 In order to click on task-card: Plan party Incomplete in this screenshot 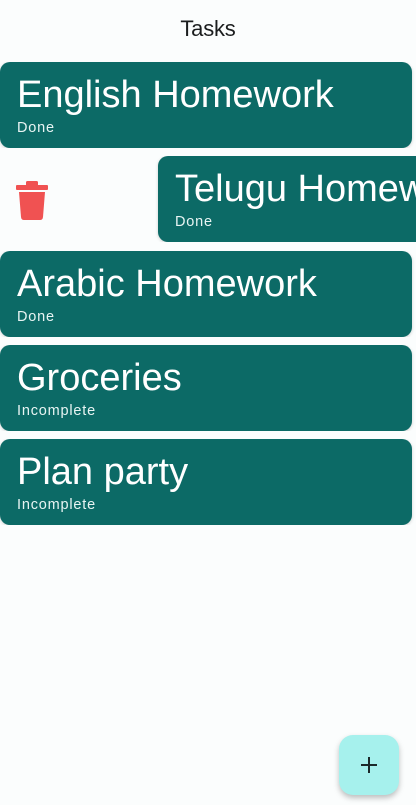, I will do `click(206, 482)`.